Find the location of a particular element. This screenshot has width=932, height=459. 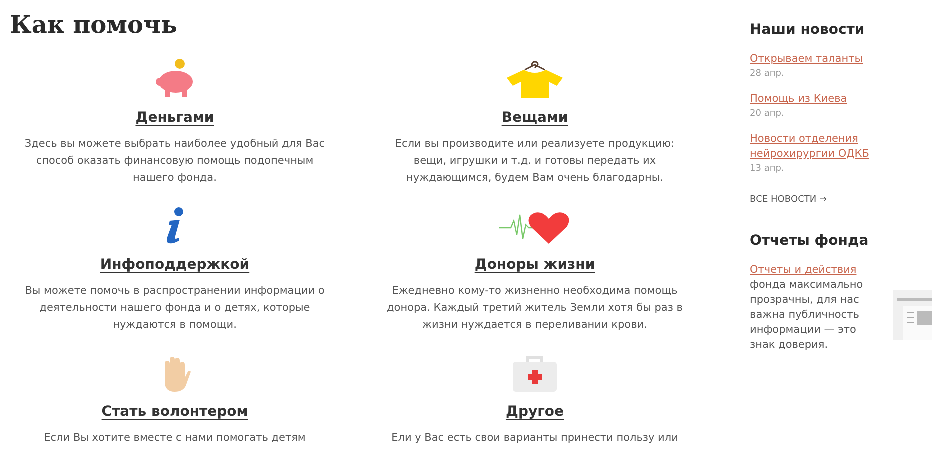

news-date: 20 апр. is located at coordinates (768, 114).